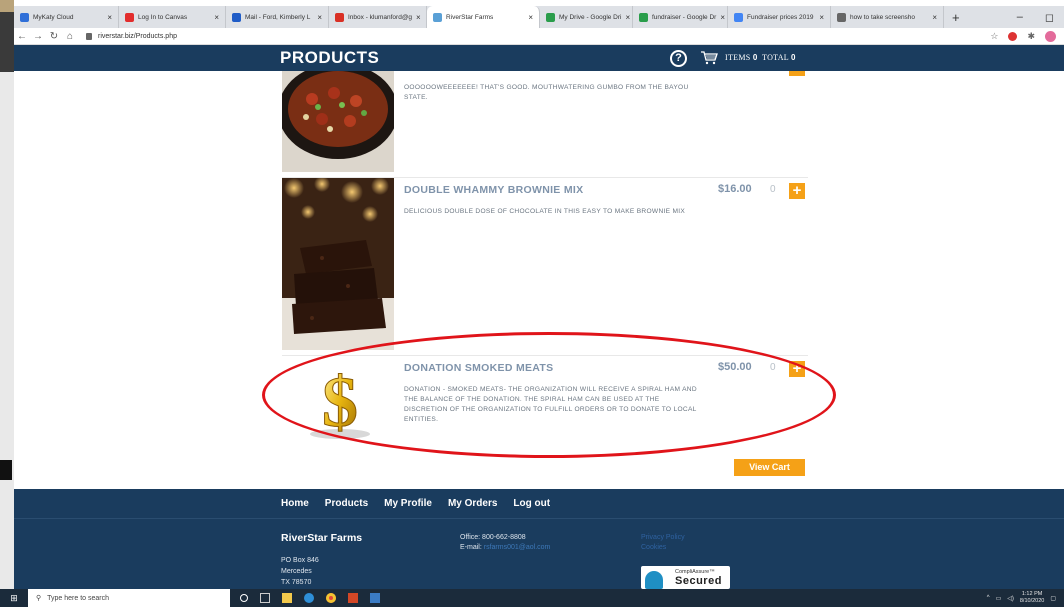 The image size is (1064, 607). I want to click on email-link: rsfarms001@aol.com, so click(517, 547).